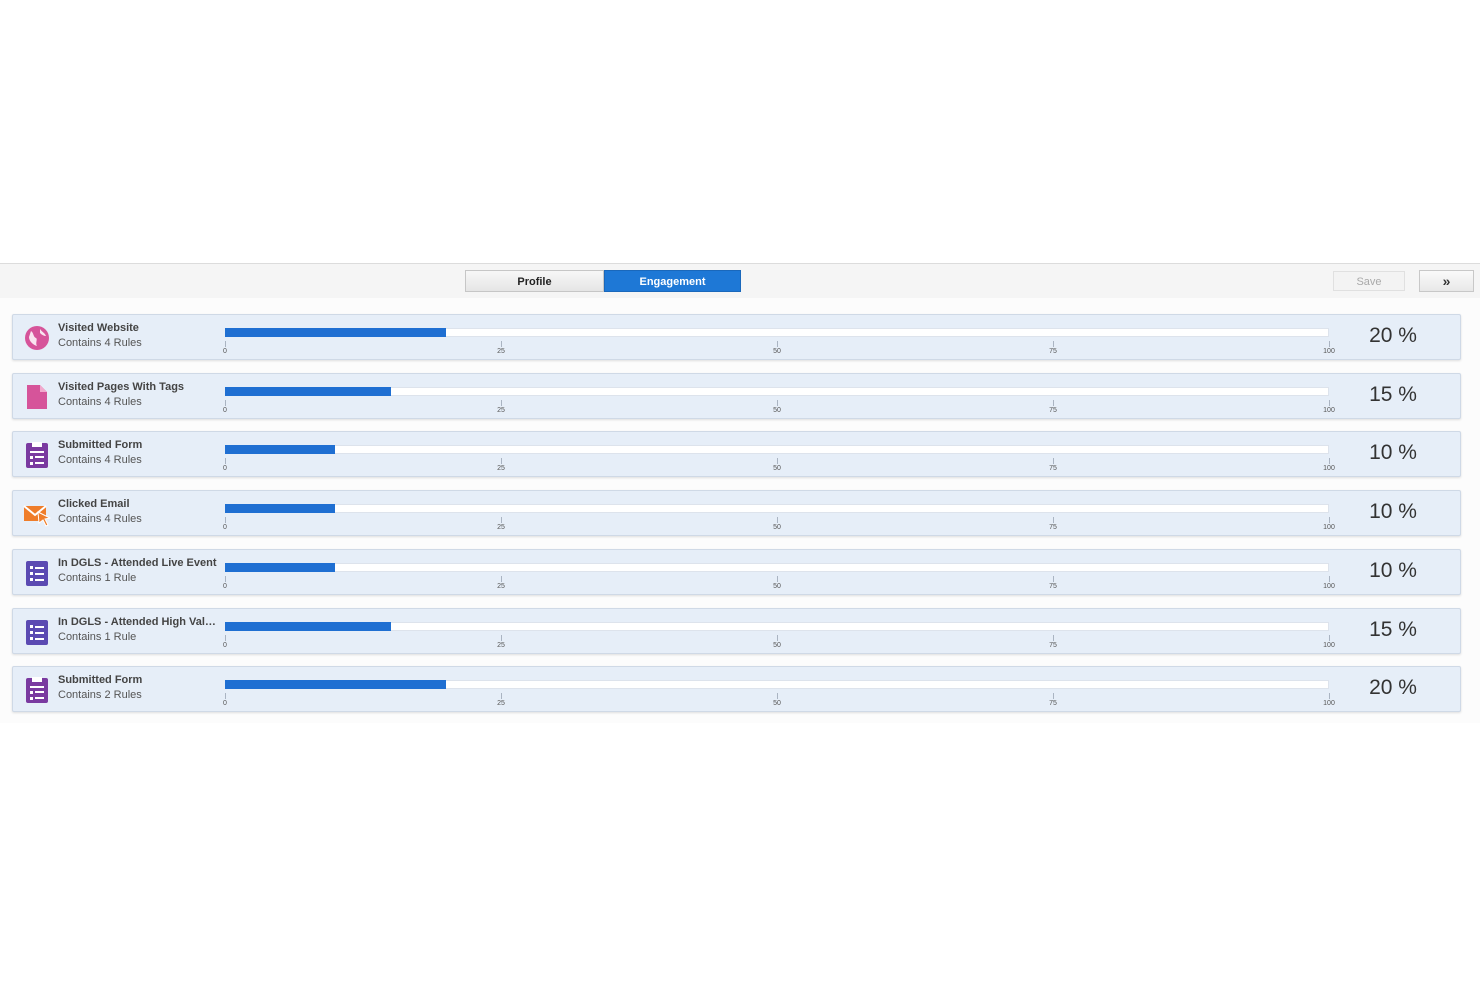 Image resolution: width=1480 pixels, height=987 pixels. I want to click on save-button: Save, so click(1369, 281).